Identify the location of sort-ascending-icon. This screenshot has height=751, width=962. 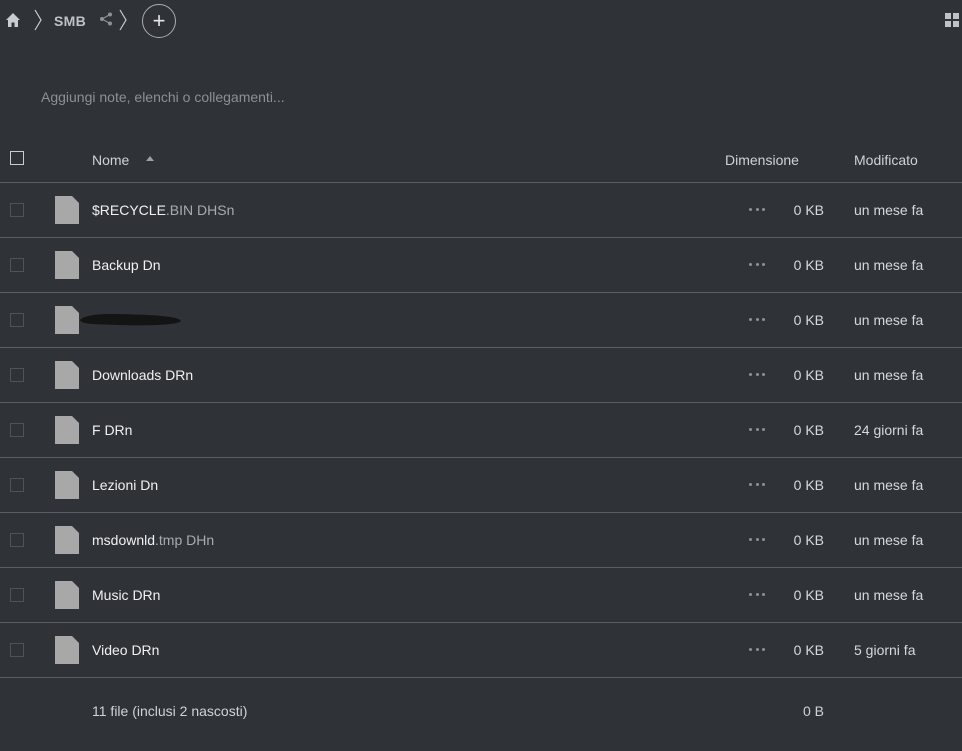
(150, 158).